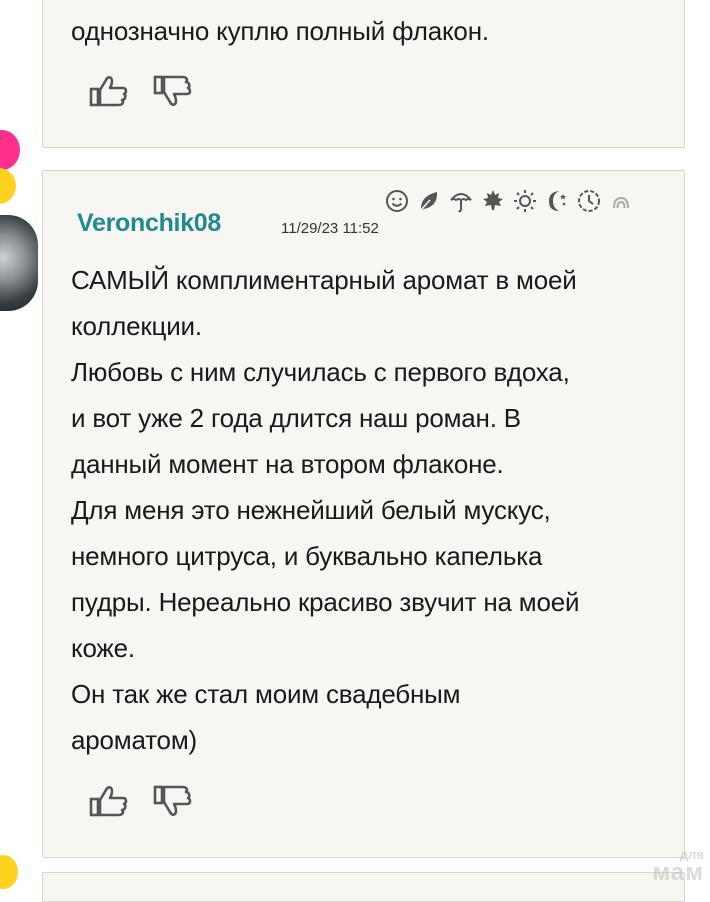 This screenshot has width=710, height=902. I want to click on comment-line: Он так же стал моим свадебным, so click(266, 694).